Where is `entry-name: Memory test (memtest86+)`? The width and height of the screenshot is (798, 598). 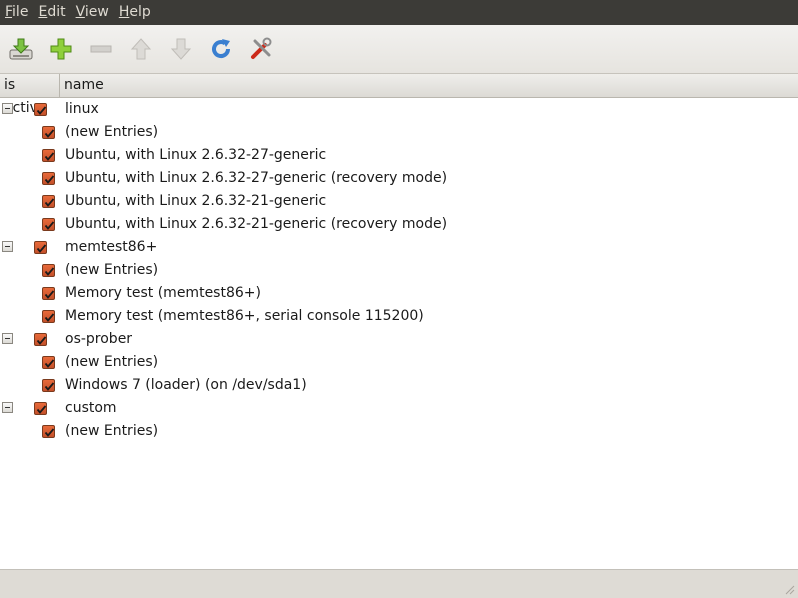 entry-name: Memory test (memtest86+) is located at coordinates (163, 293).